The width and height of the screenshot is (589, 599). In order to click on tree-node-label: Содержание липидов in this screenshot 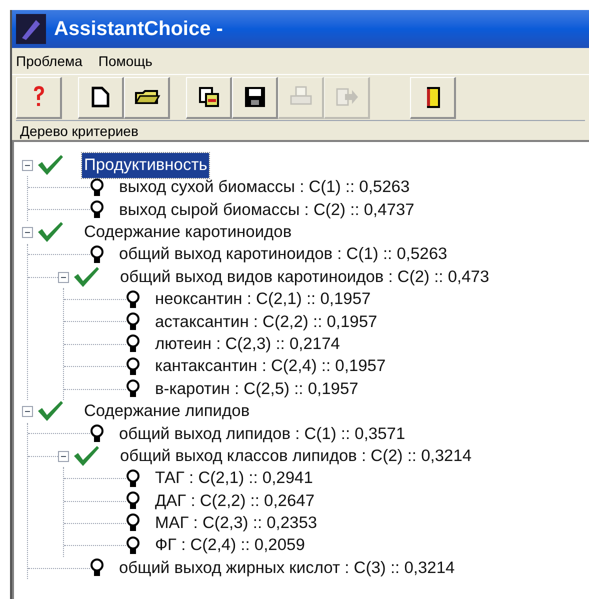, I will do `click(167, 411)`.